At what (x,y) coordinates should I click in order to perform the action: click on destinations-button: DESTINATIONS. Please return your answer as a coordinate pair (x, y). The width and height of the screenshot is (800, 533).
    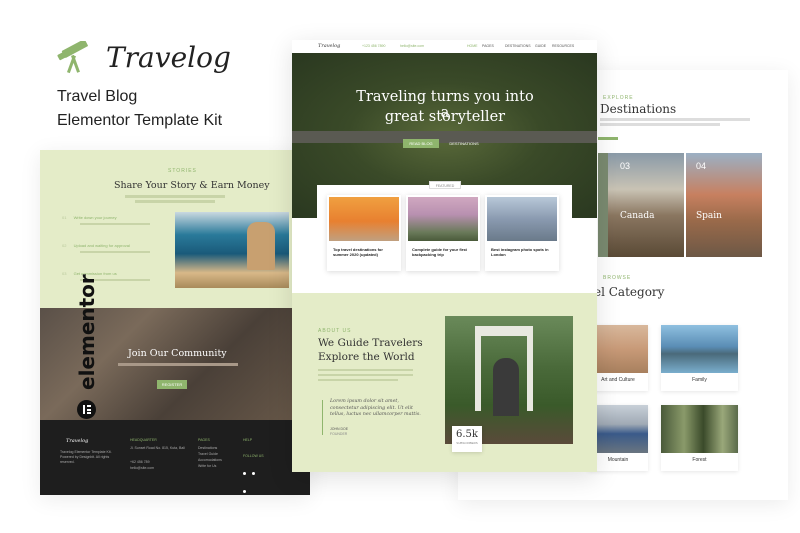
    Looking at the image, I should click on (464, 143).